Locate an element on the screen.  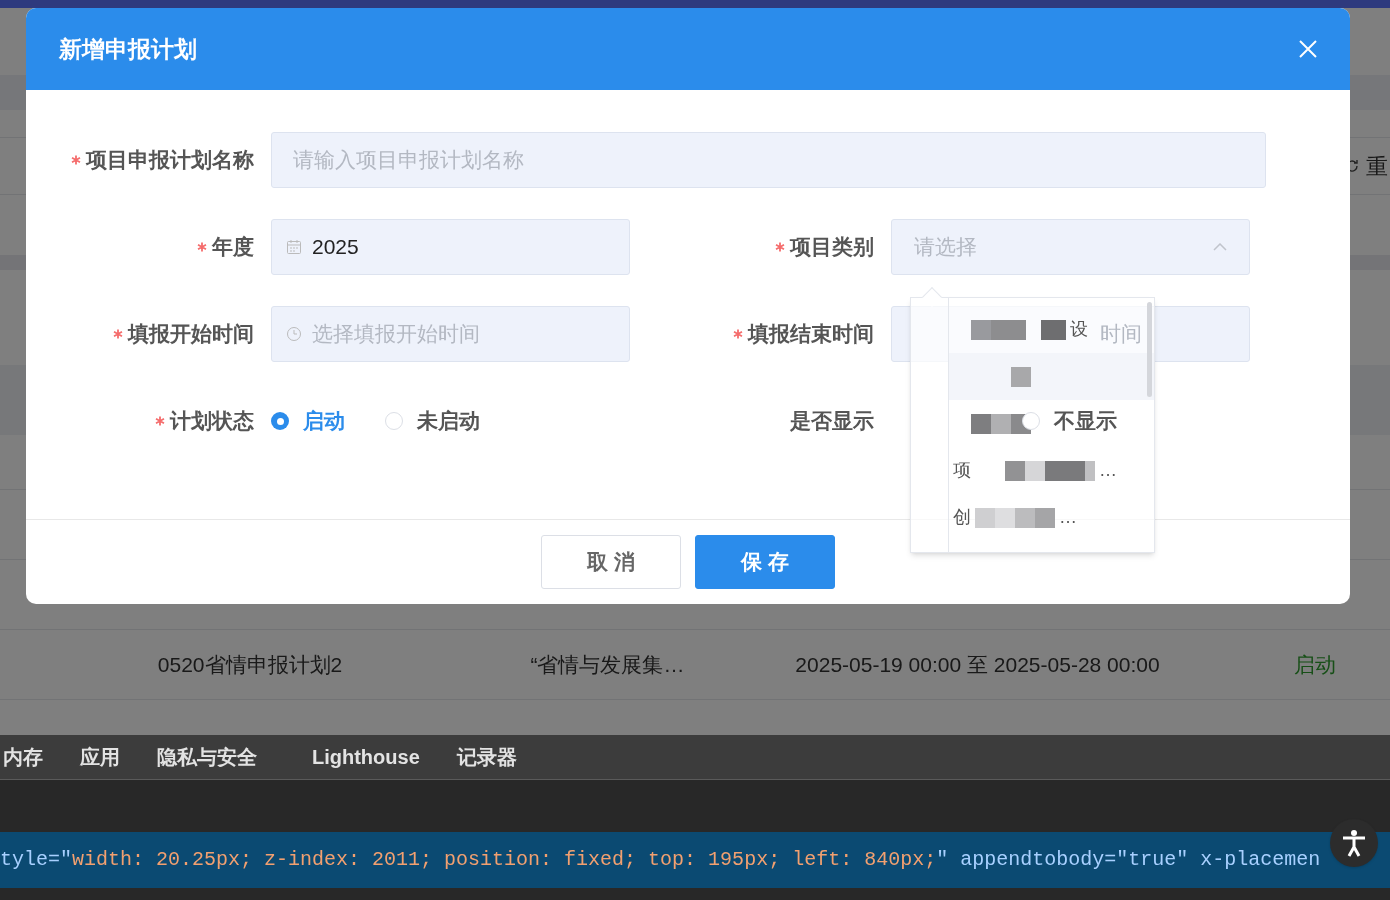
table-cell-text: 0520省情申报计划2 is located at coordinates (250, 664).